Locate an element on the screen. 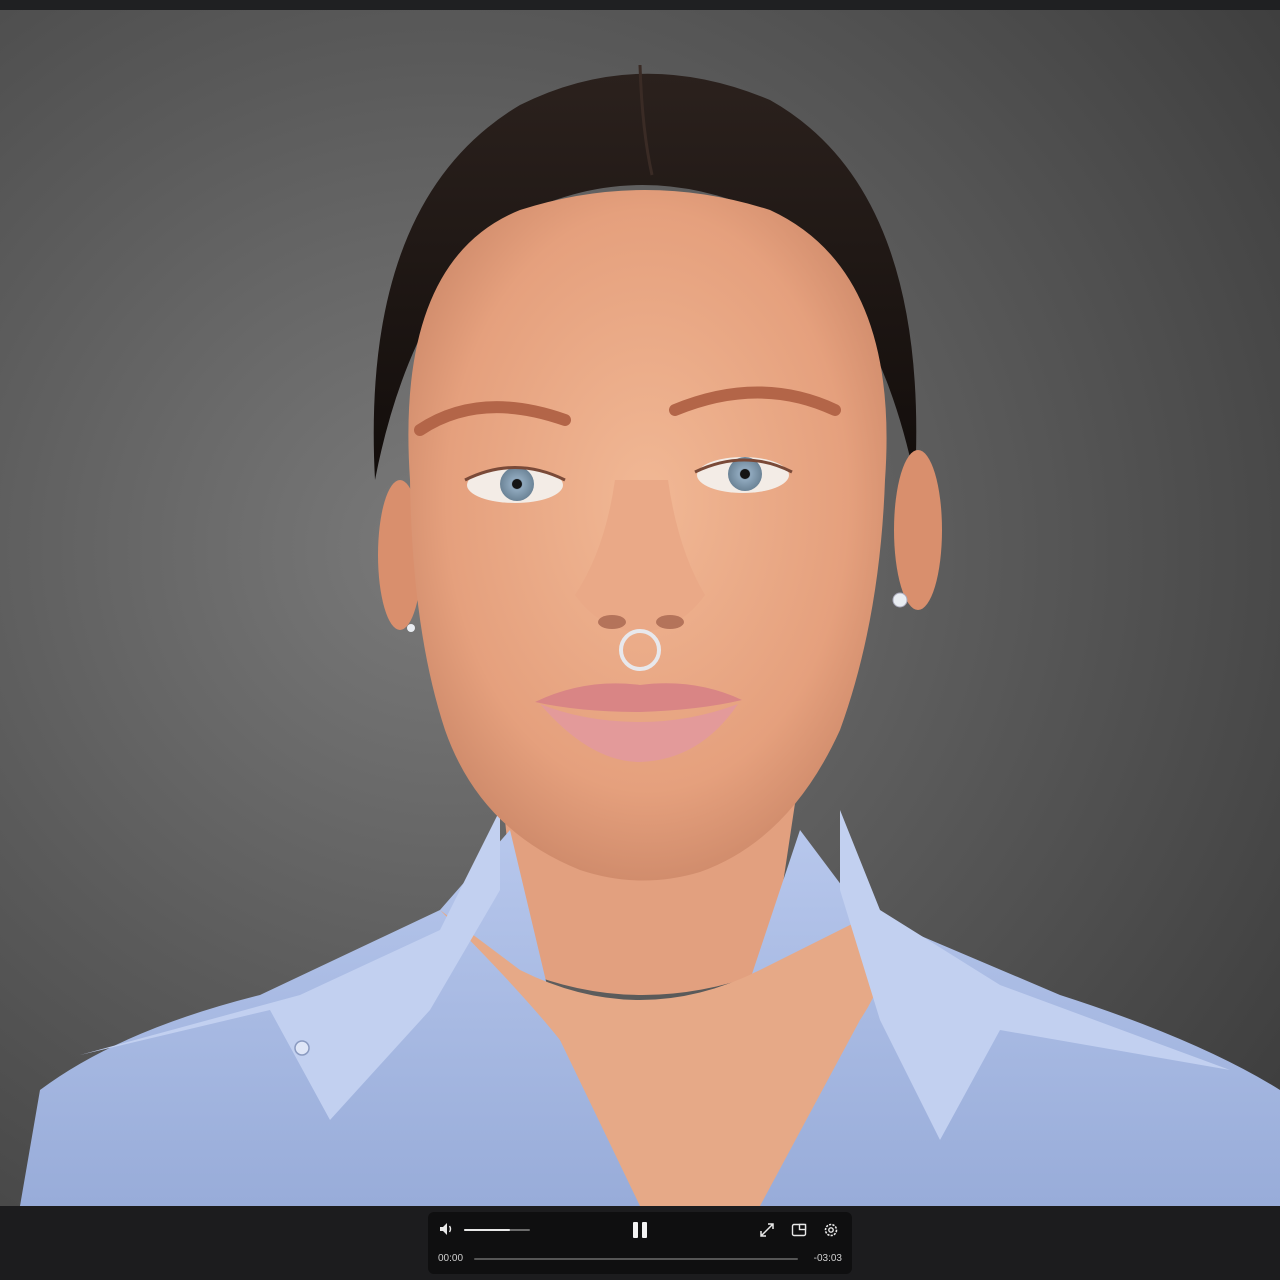 Image resolution: width=1280 pixels, height=1280 pixels. video-controls: 00:00 -03:03 is located at coordinates (640, 1243).